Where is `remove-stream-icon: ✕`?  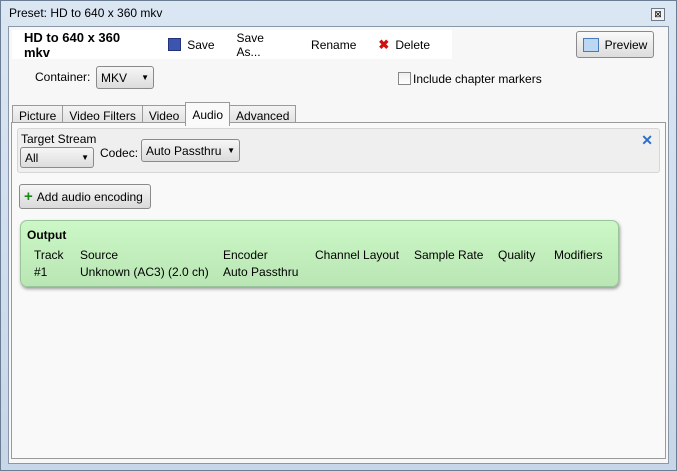
remove-stream-icon: ✕ is located at coordinates (647, 140).